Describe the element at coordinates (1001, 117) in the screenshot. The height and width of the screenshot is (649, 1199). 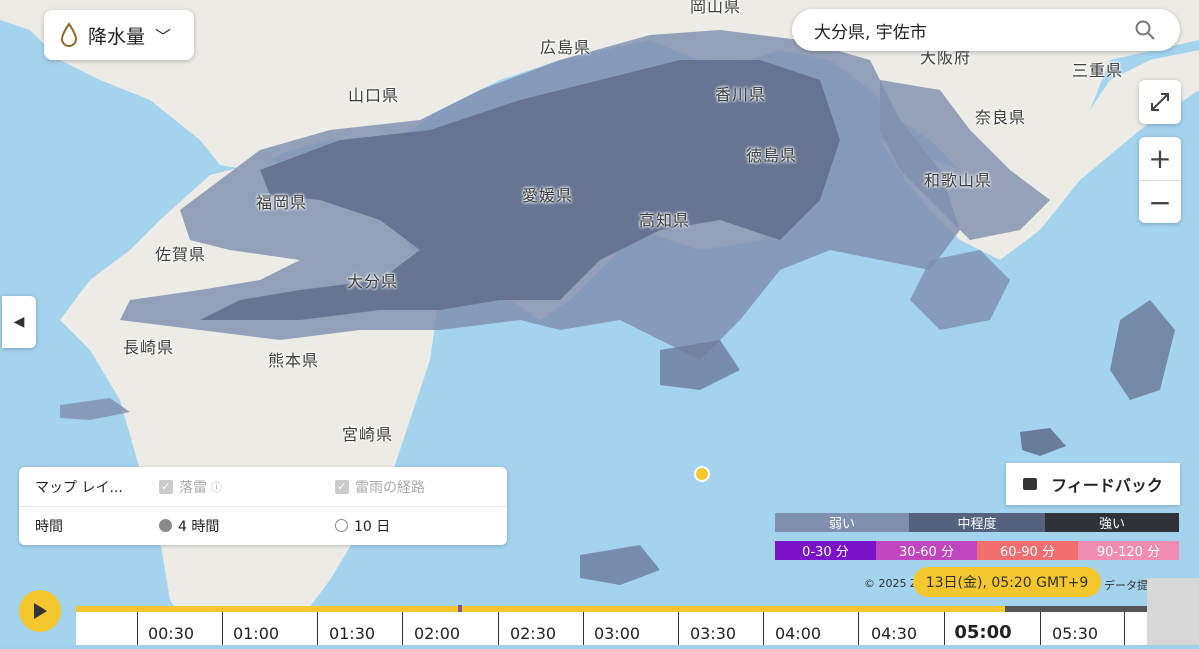
I see `map-label-nara: 奈良県` at that location.